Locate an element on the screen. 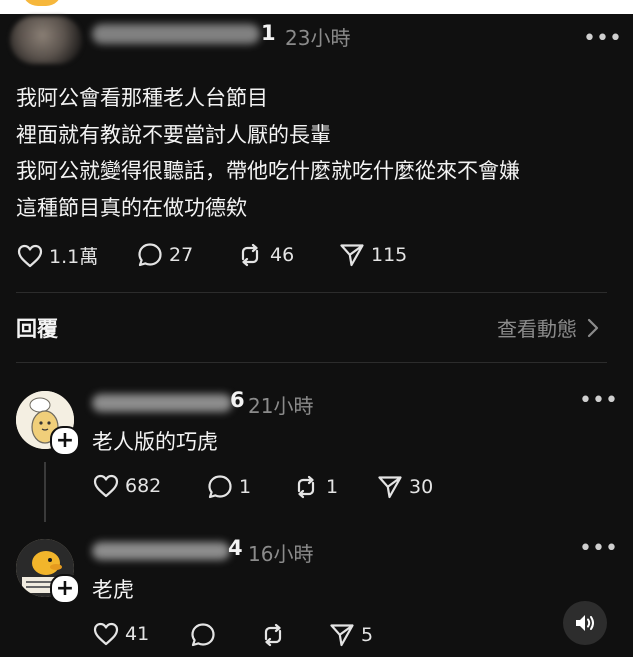 The image size is (633, 657). audio-toggle-button is located at coordinates (585, 623).